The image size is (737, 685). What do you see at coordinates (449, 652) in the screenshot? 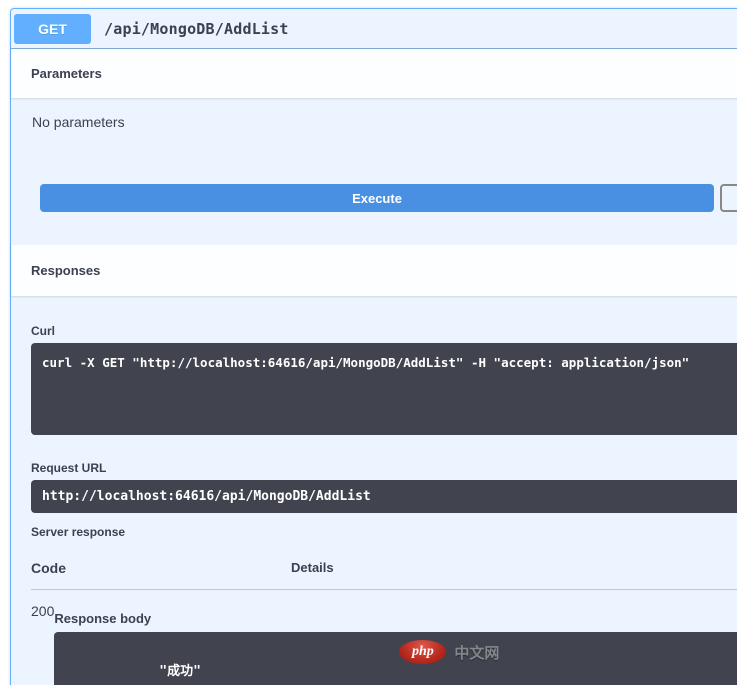
I see `site-watermark: php 中文网` at bounding box center [449, 652].